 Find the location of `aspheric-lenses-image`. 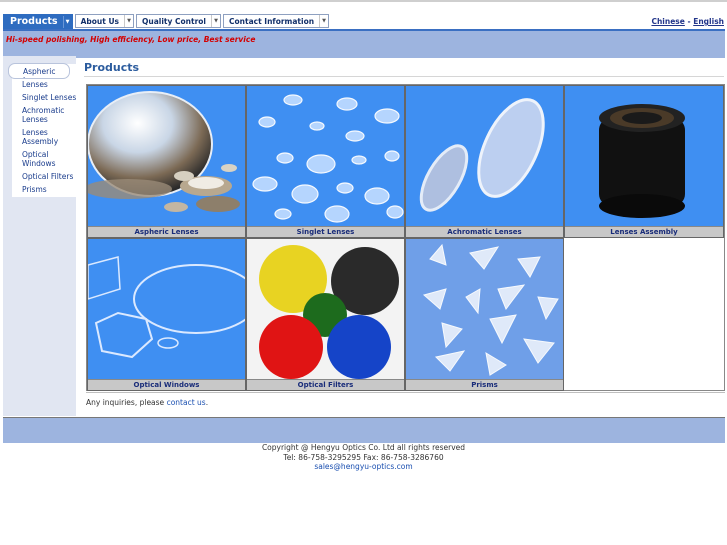

aspheric-lenses-image is located at coordinates (166, 156).